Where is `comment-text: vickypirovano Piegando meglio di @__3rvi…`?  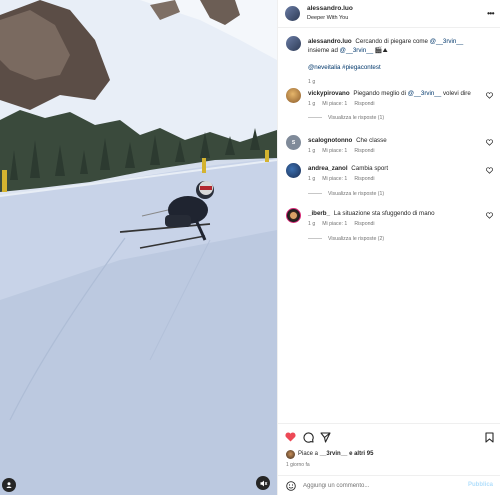 comment-text: vickypirovano Piegando meglio di @__3rvi… is located at coordinates (389, 93).